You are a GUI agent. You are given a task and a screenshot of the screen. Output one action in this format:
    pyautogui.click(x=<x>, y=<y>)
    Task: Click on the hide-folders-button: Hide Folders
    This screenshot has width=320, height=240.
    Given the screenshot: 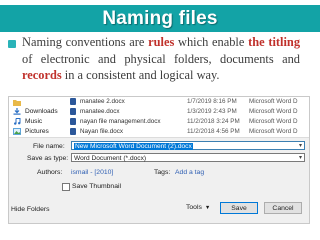 What is the action you would take?
    pyautogui.click(x=30, y=209)
    